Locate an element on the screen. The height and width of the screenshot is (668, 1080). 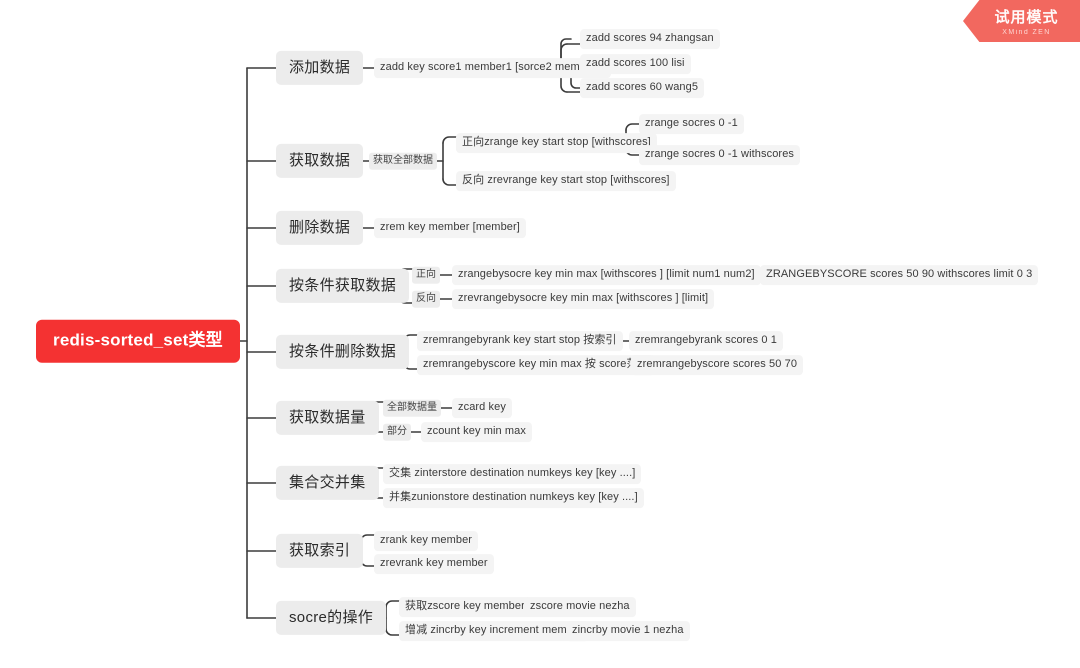
prefix-forward: 正向 is located at coordinates (473, 142).